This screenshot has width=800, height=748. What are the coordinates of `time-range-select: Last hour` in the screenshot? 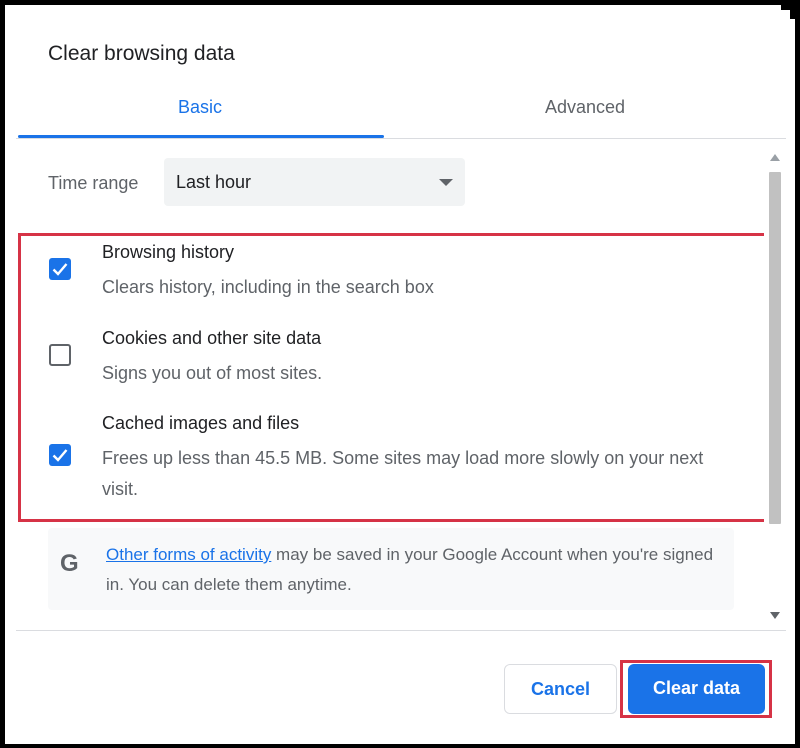 It's located at (314, 182).